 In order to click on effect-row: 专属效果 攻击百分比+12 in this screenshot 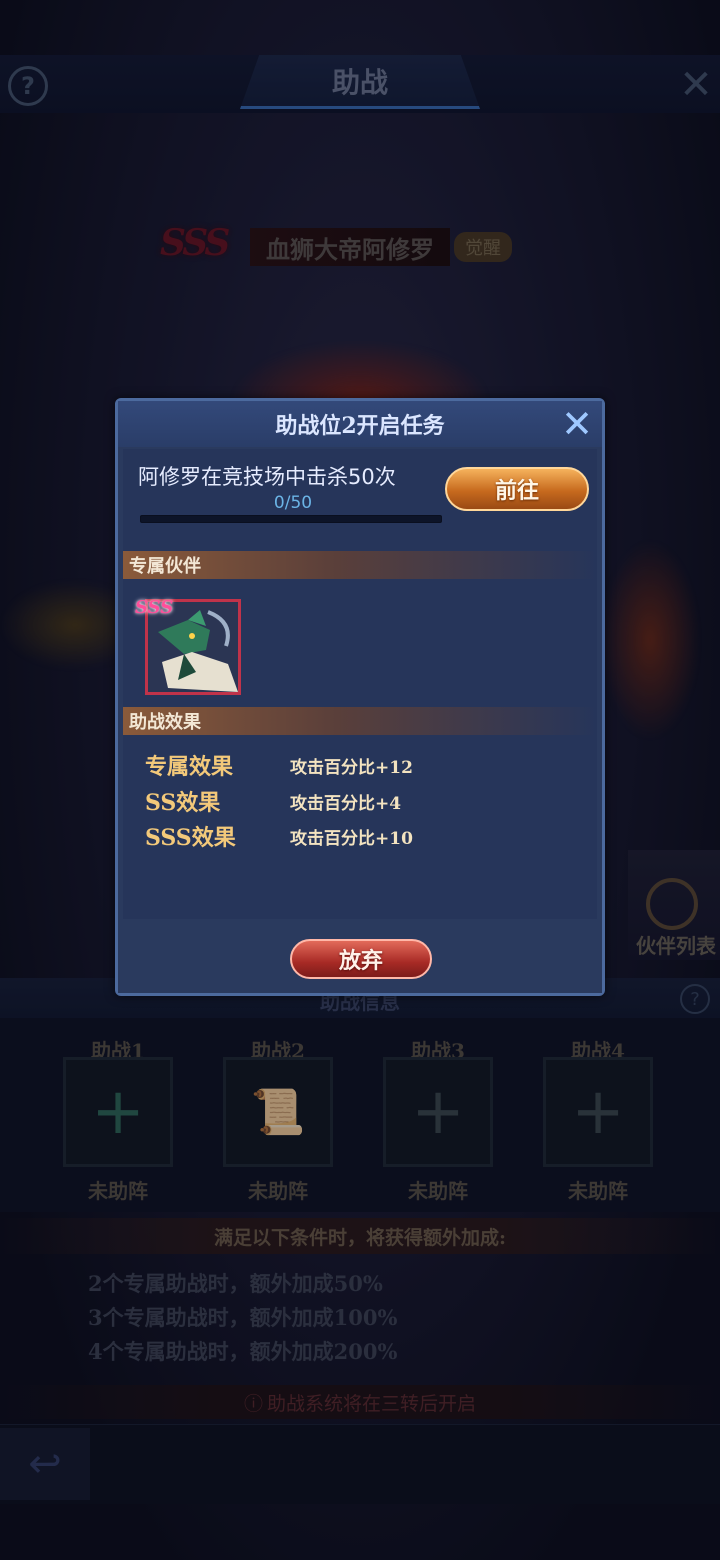, I will do `click(279, 765)`.